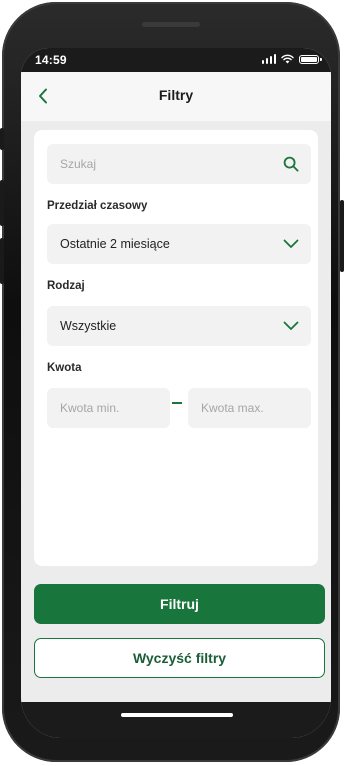 This screenshot has width=344, height=766. I want to click on earpiece-speaker, so click(171, 24).